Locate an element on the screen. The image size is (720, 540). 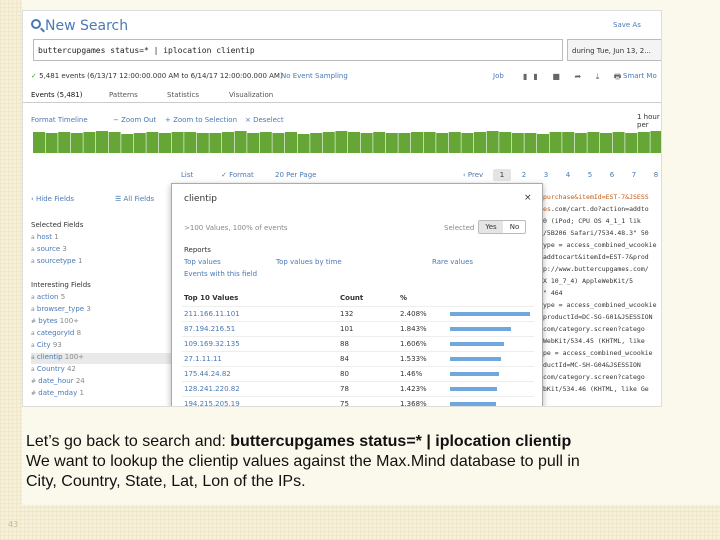
table-row: 87.194.216.51 101 1.843% is located at coordinates (358, 328).